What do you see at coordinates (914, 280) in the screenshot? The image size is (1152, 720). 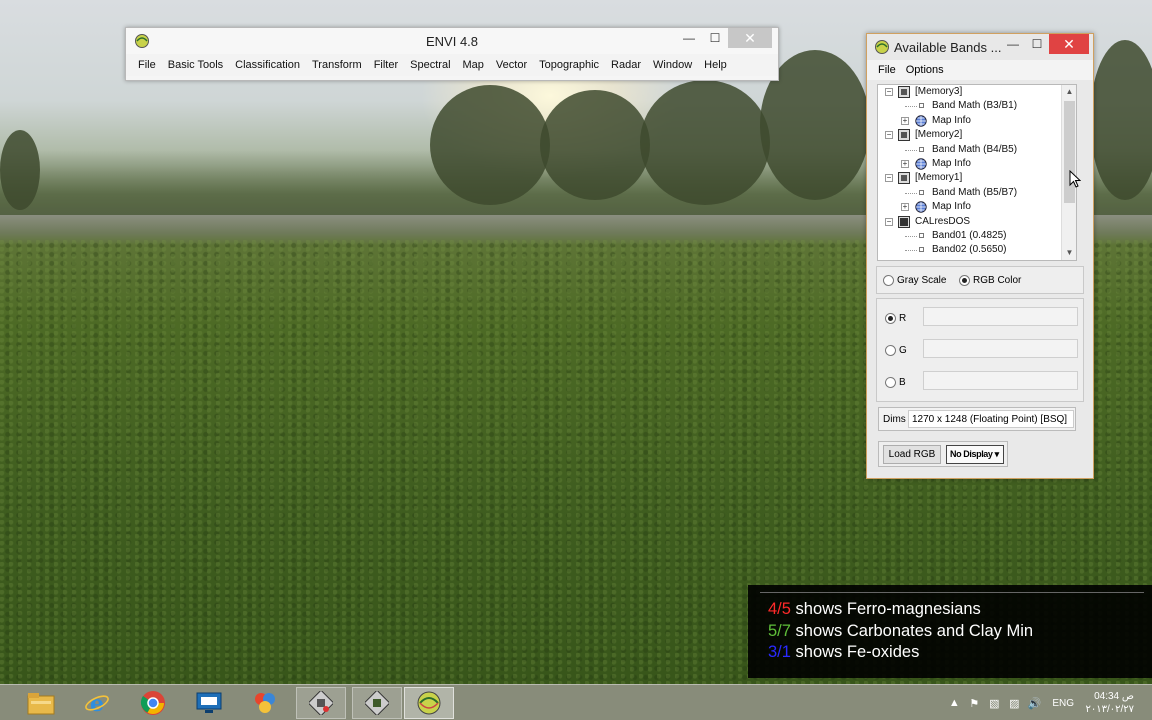 I see `gray-scale-option: Gray Scale` at bounding box center [914, 280].